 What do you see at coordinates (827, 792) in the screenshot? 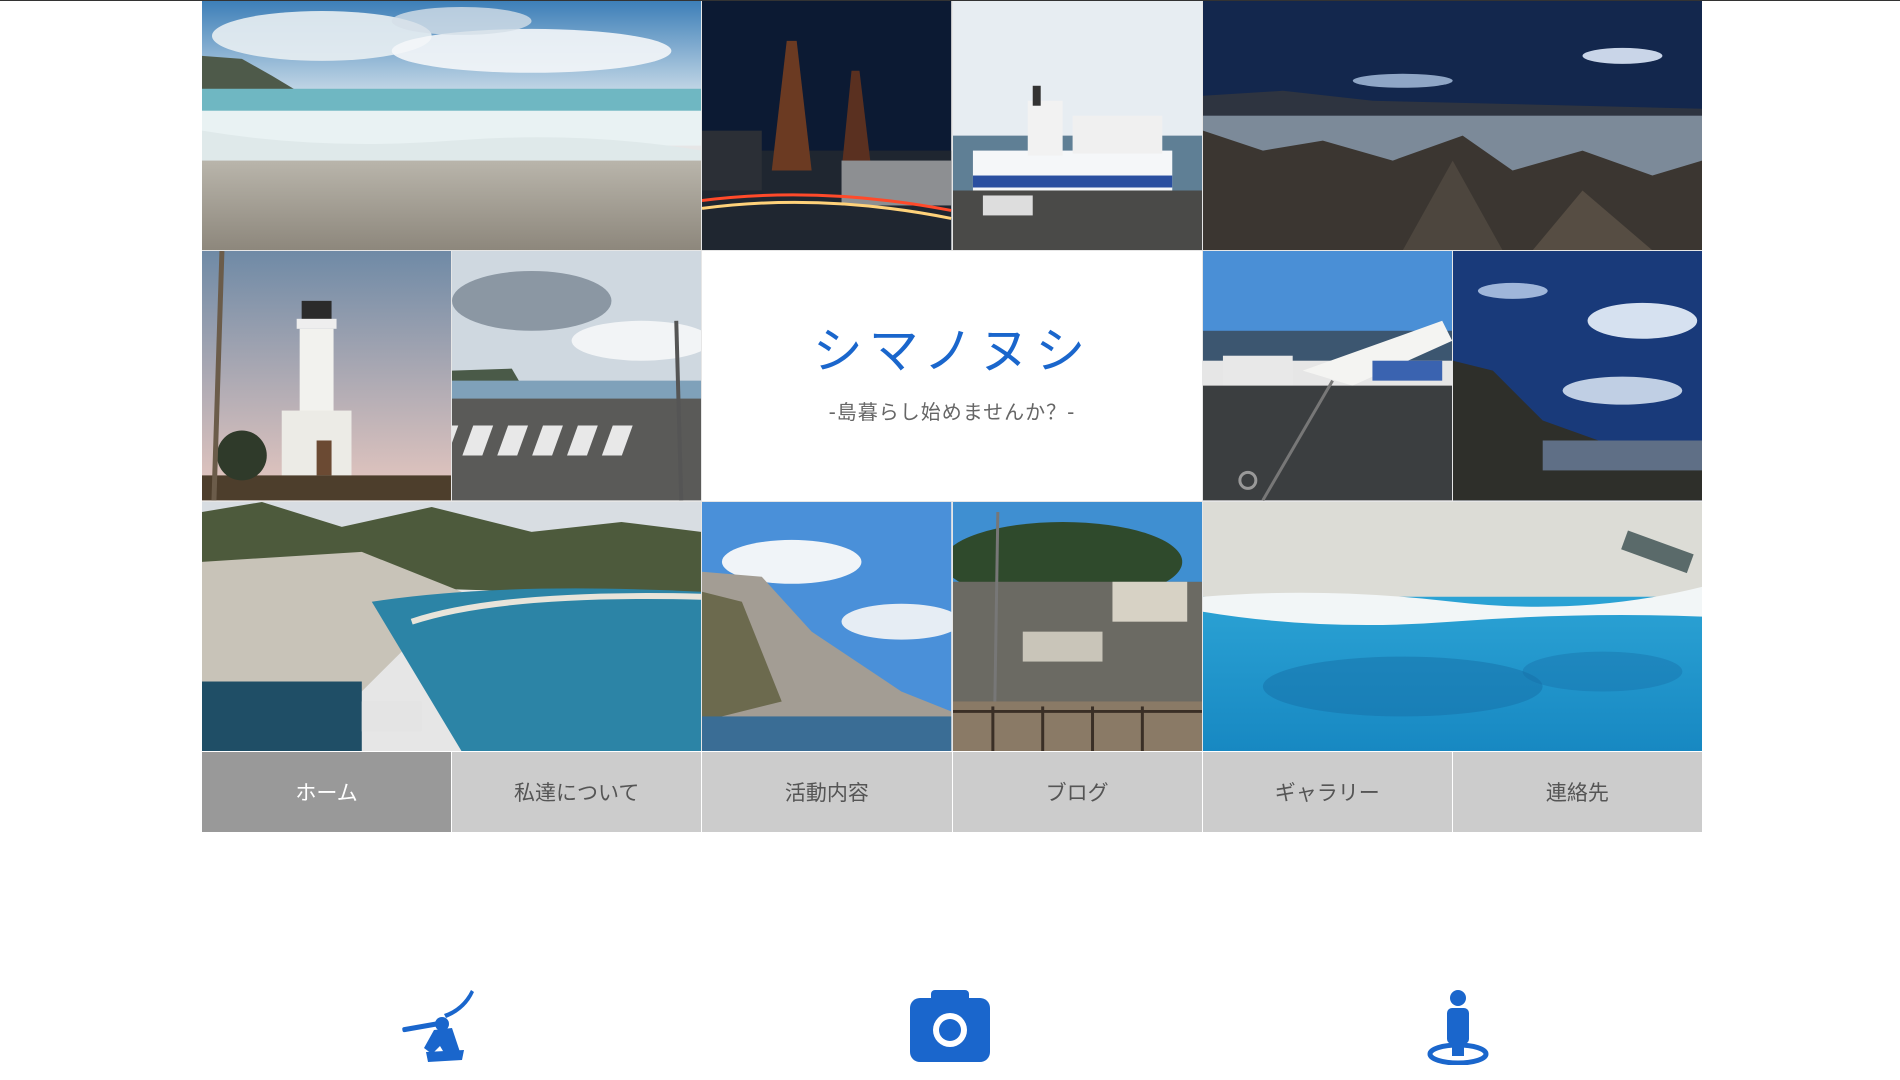
I see `nav-activities: 活動内容` at bounding box center [827, 792].